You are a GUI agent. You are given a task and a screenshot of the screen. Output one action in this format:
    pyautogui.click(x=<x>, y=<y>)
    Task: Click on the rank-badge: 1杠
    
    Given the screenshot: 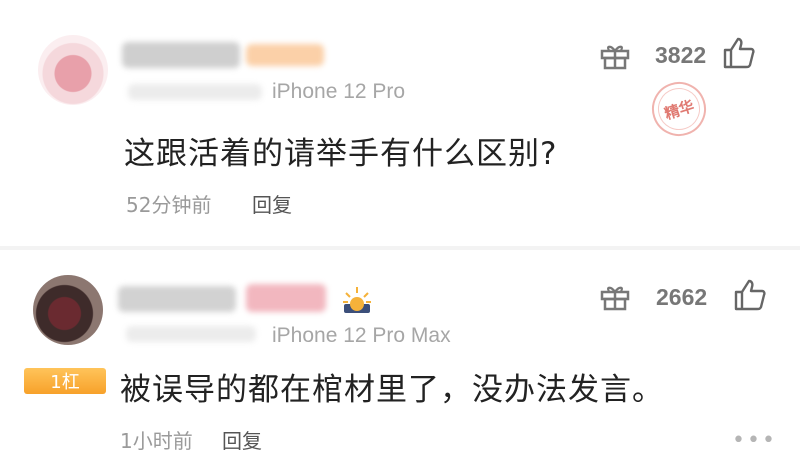 What is the action you would take?
    pyautogui.click(x=65, y=381)
    